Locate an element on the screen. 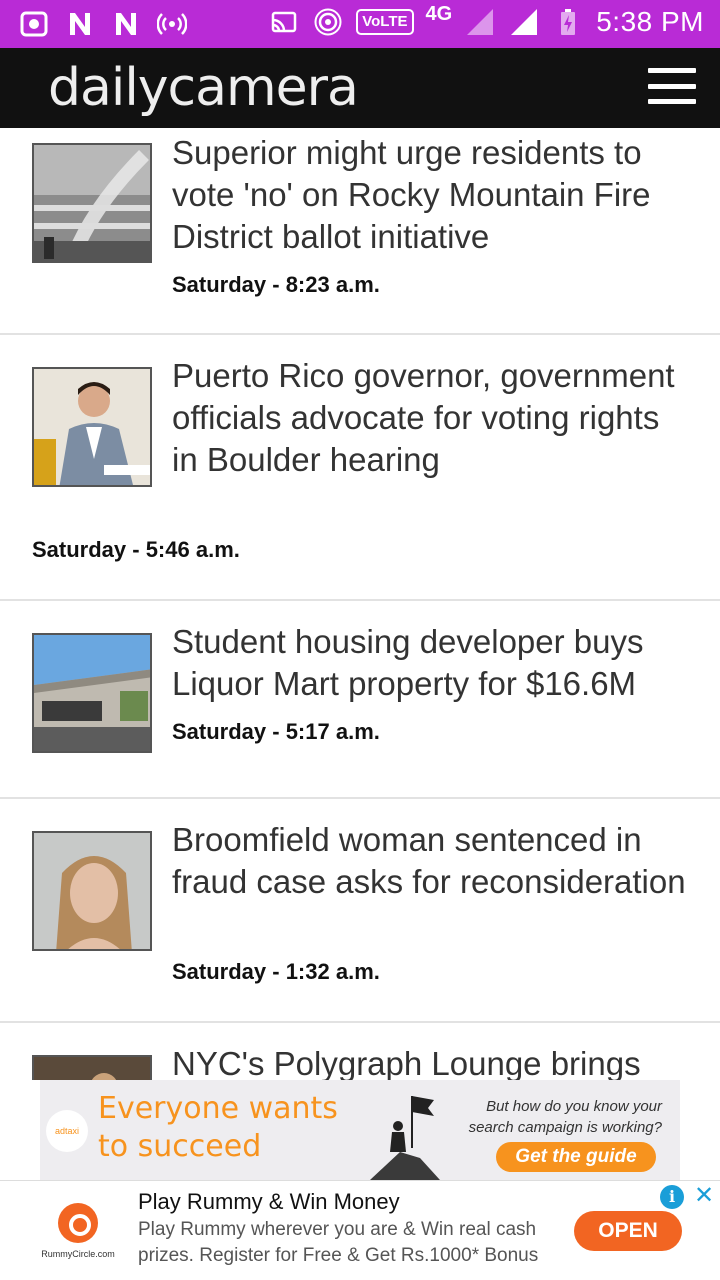 This screenshot has width=720, height=1280. liquor-mart-building-photo is located at coordinates (92, 693).